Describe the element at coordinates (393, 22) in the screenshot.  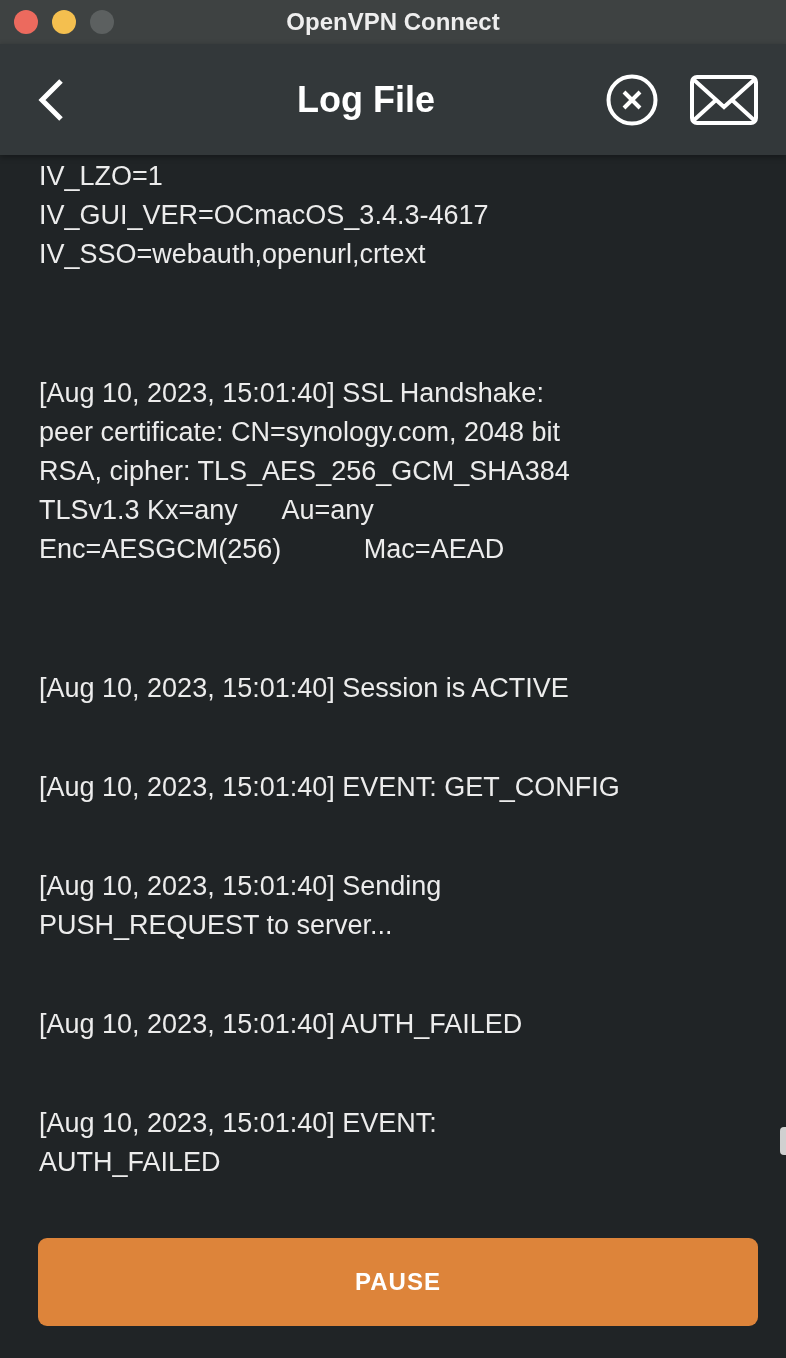
I see `window-title: OpenVPN Connect` at that location.